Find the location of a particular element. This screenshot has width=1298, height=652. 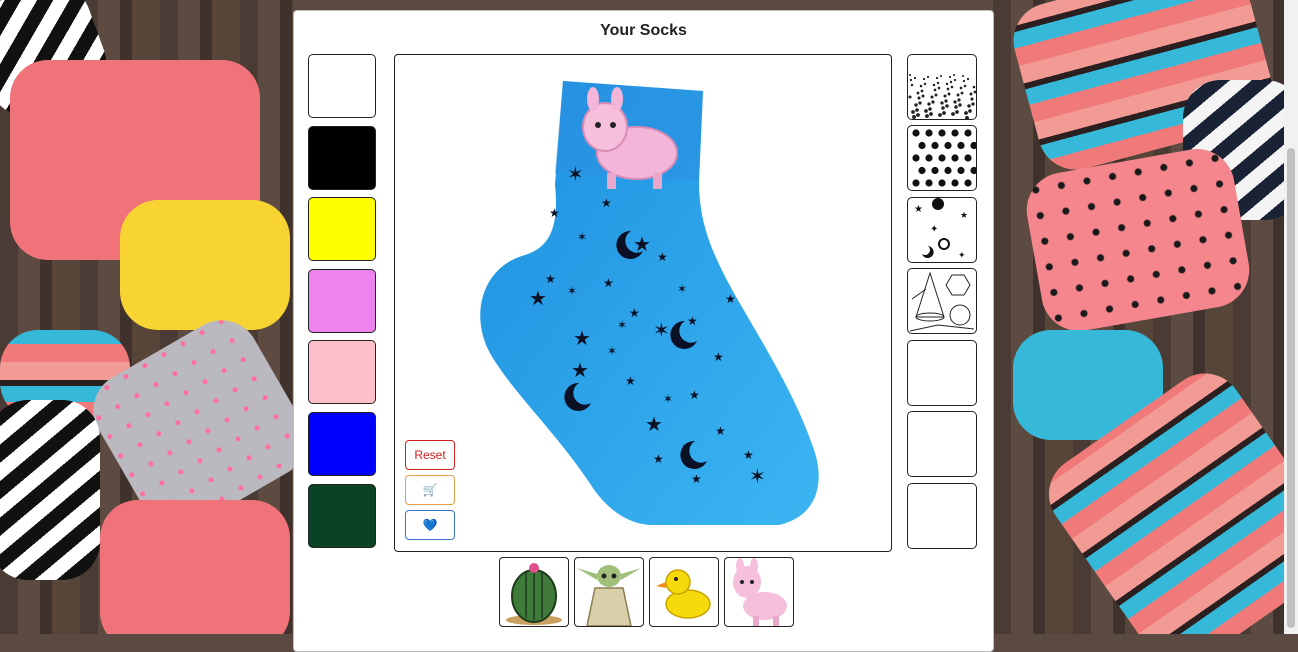

cactus-icon is located at coordinates (534, 594).